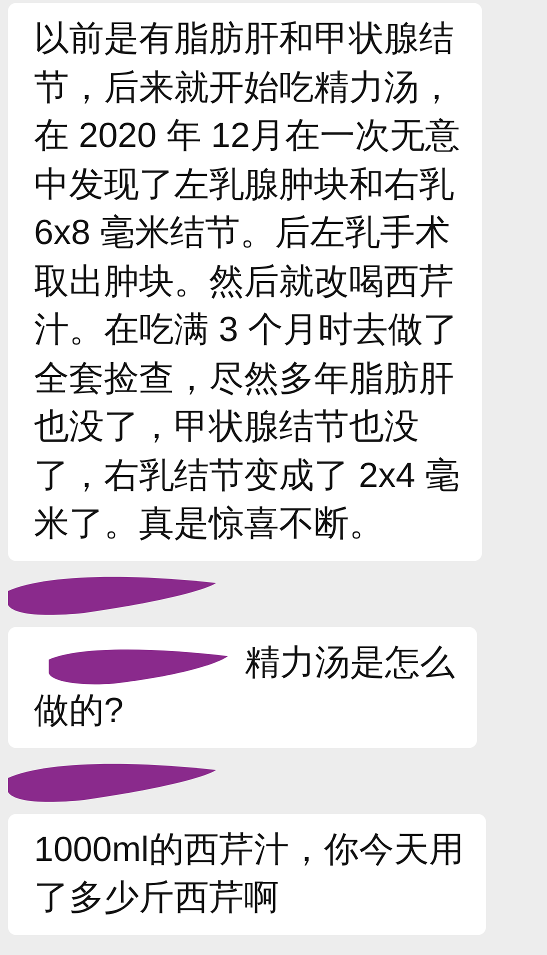 The height and width of the screenshot is (955, 547). Describe the element at coordinates (249, 873) in the screenshot. I see `message-text: 1000ml的西芹汁，你今天用 了多少斤西芹啊` at that location.